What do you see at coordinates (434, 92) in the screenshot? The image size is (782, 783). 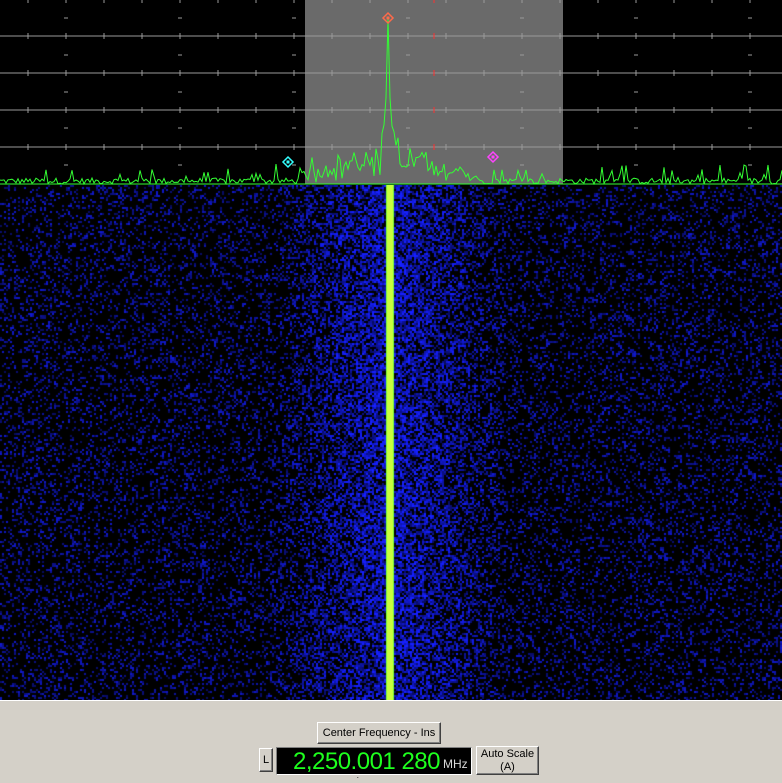 I see `passband-region` at bounding box center [434, 92].